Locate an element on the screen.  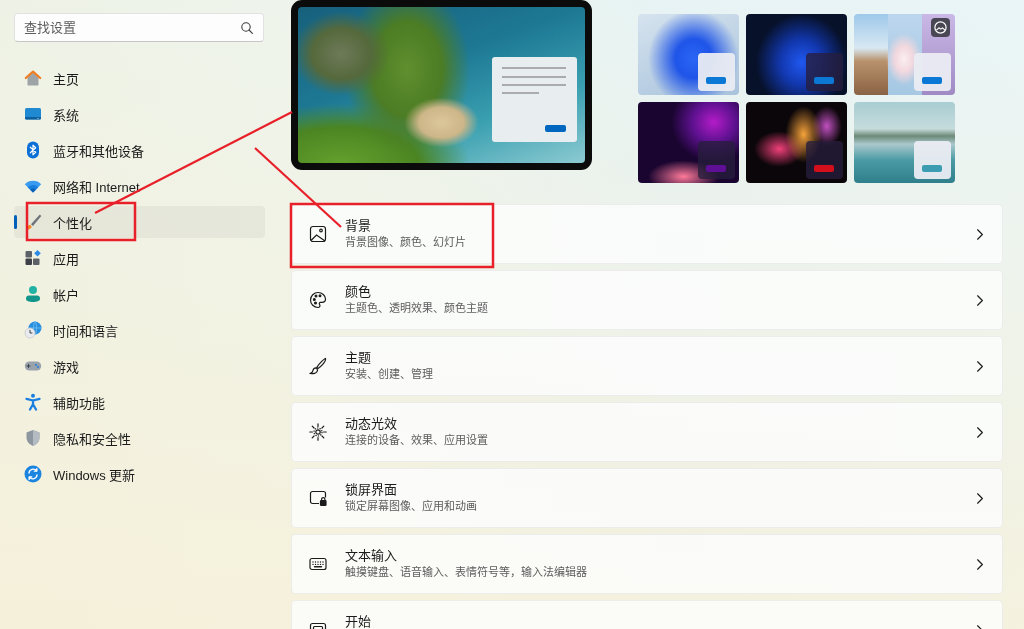
settings-row: 颜色 主题色、透明效果、颜色主题 is located at coordinates (647, 300).